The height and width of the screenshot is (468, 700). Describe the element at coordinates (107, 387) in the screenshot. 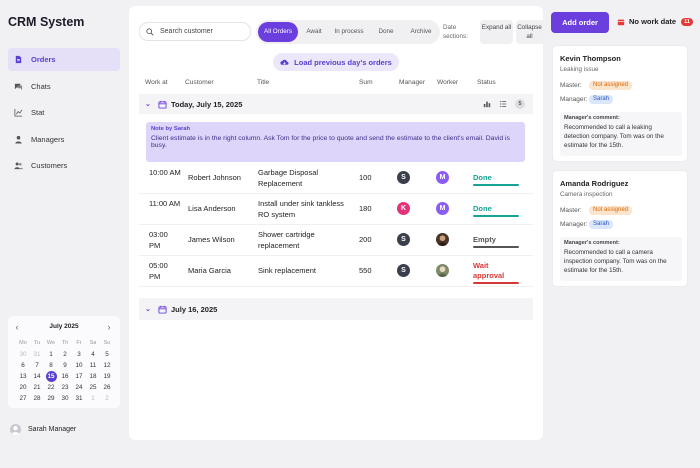

I see `calendar-day: 26` at that location.